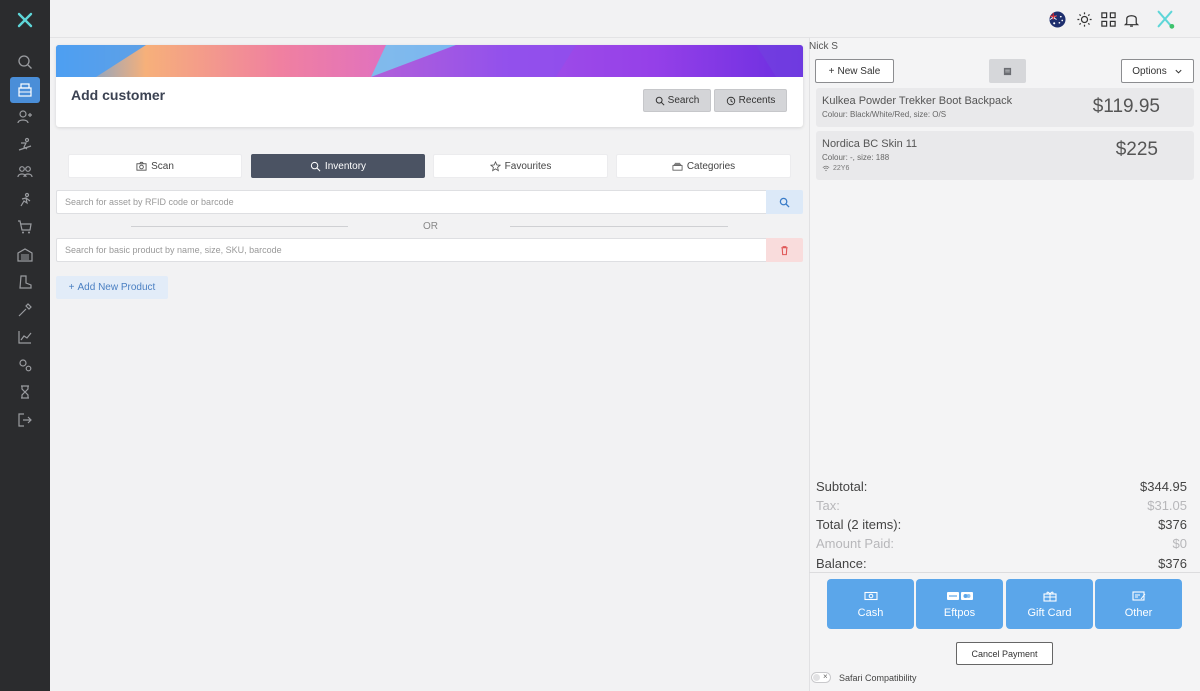 The width and height of the screenshot is (1200, 691). I want to click on tab-scan: Scan, so click(155, 166).